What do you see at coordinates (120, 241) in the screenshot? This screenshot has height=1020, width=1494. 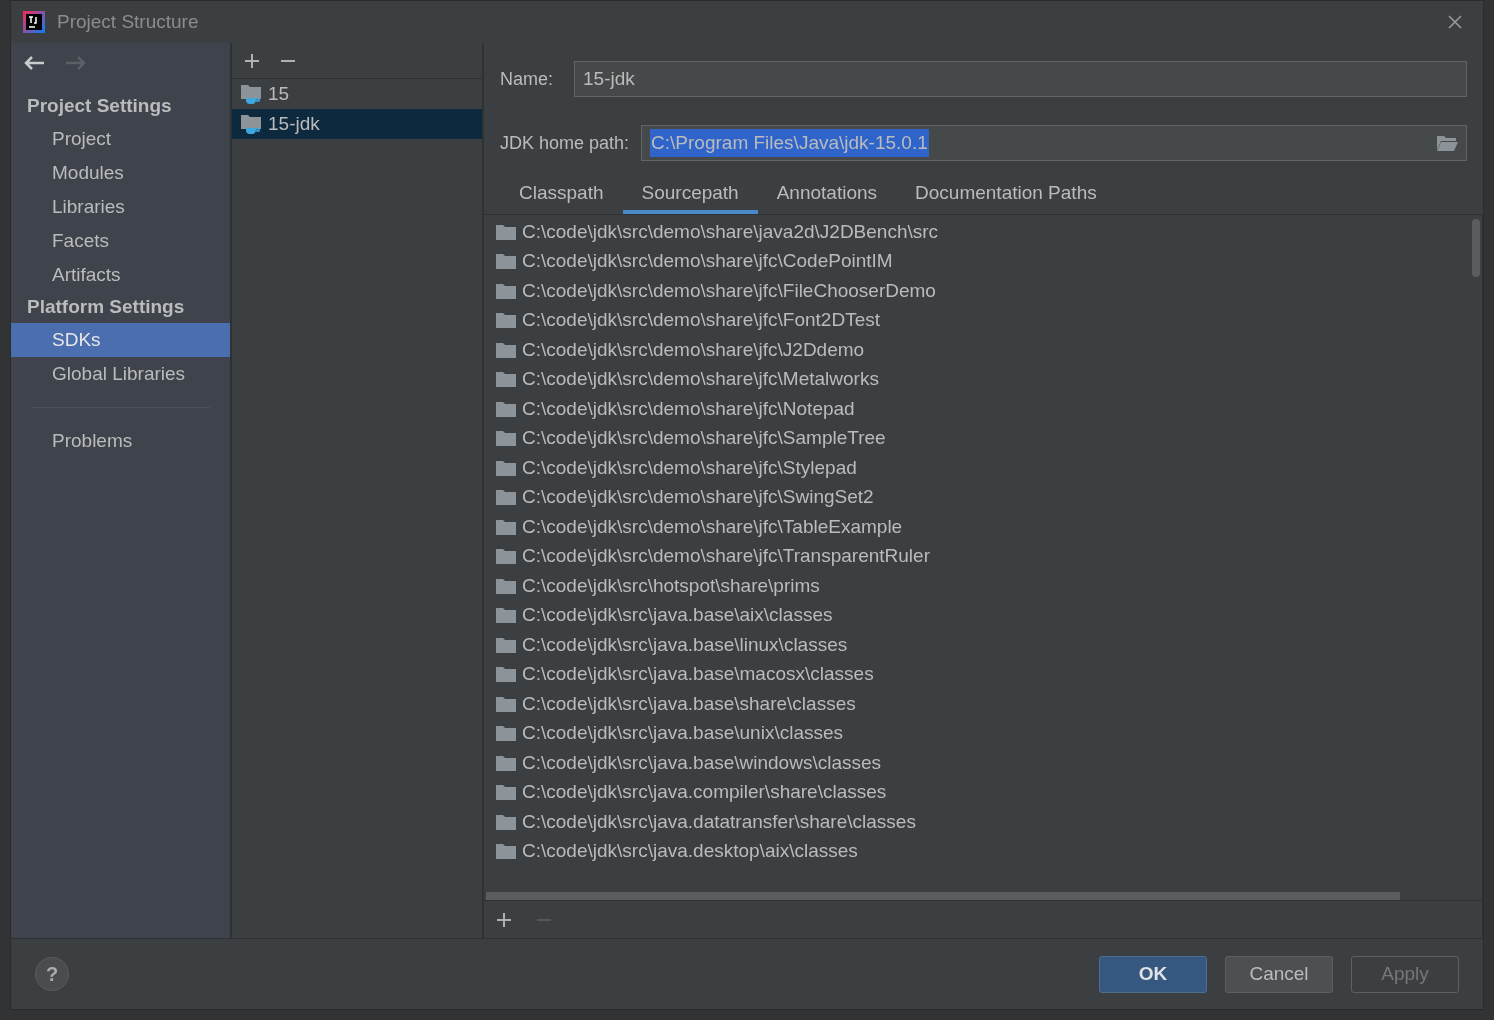 I see `sidebar-item: Facets` at bounding box center [120, 241].